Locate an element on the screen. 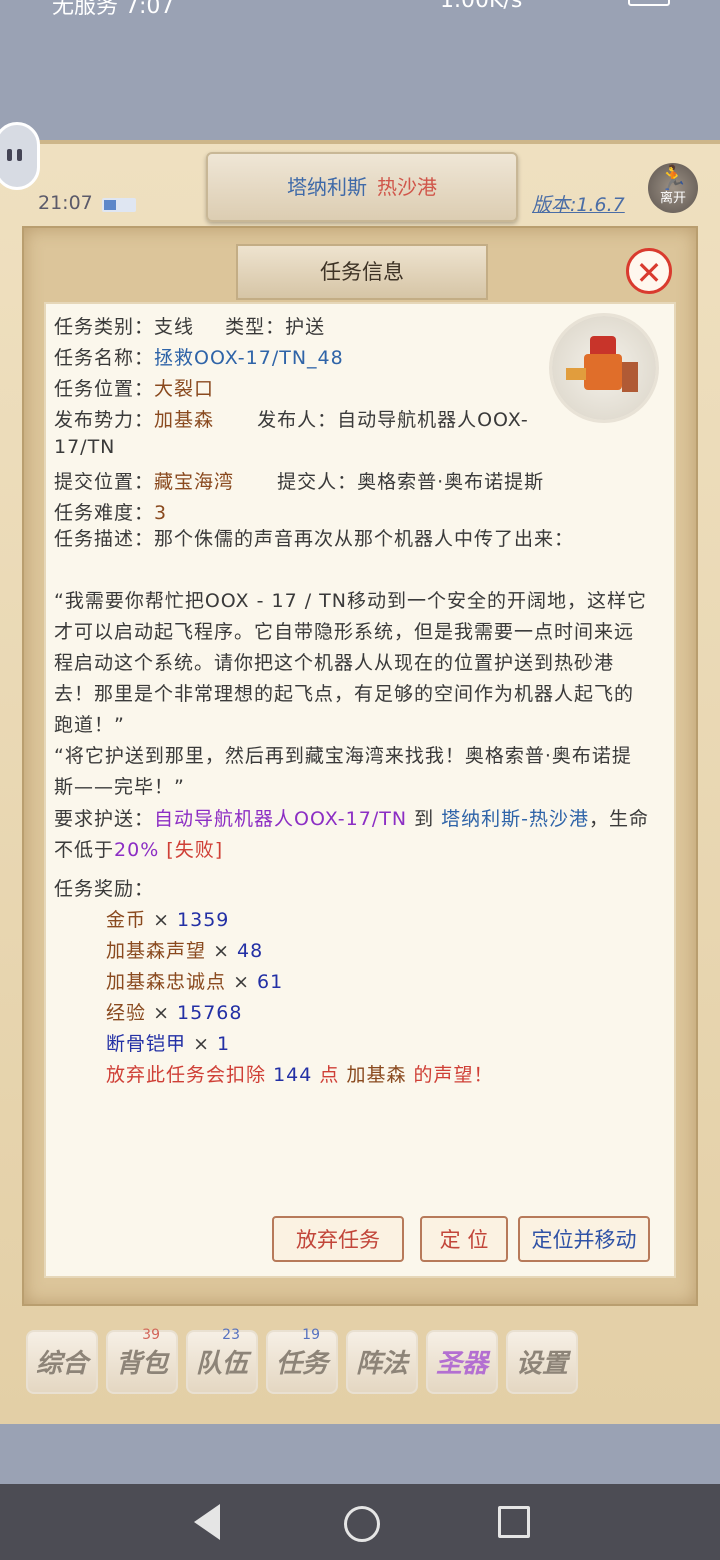 This screenshot has height=1560, width=720. bottom-tab-bar: 综合 背包 39 队伍 23 任务 19 阵法 圣器 设置 is located at coordinates (362, 1361).